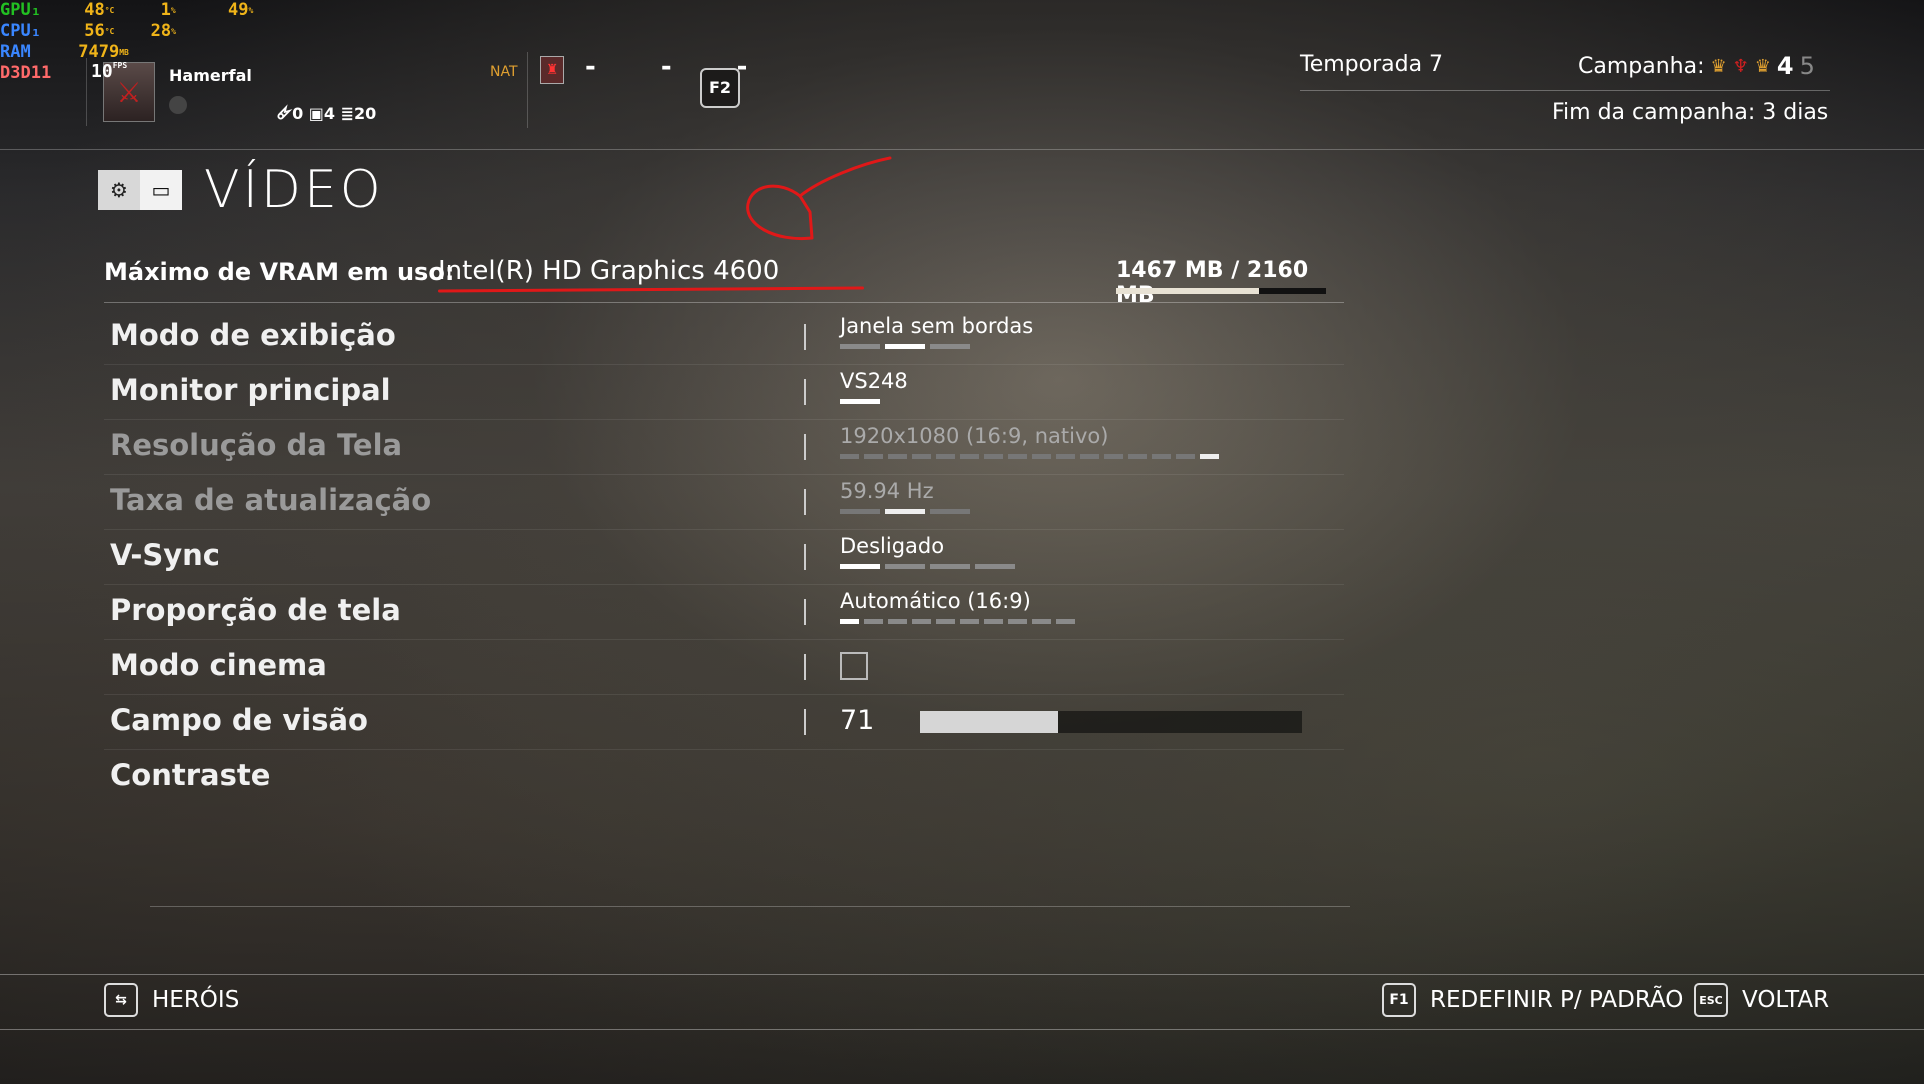 The image size is (1924, 1084). I want to click on overlay-cpu-row: CPU₁ 56°C 28%, so click(88, 31).